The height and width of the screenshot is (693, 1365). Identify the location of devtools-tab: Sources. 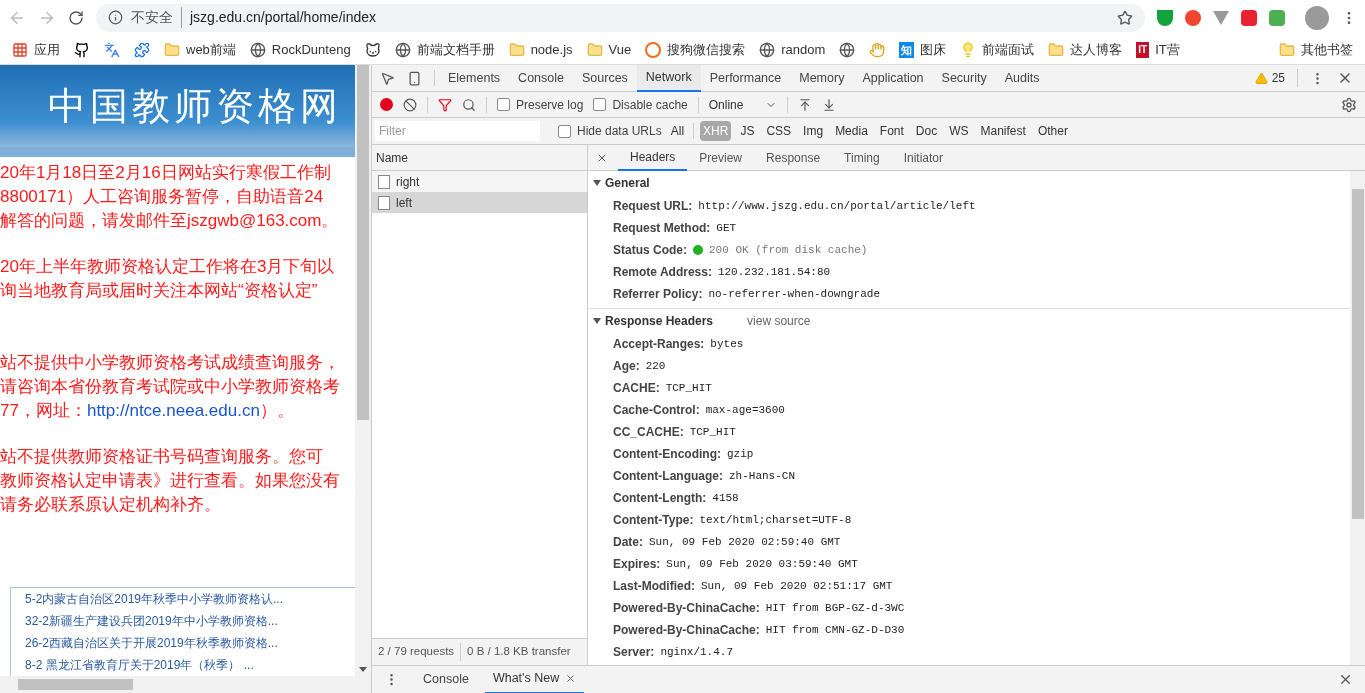
(605, 78).